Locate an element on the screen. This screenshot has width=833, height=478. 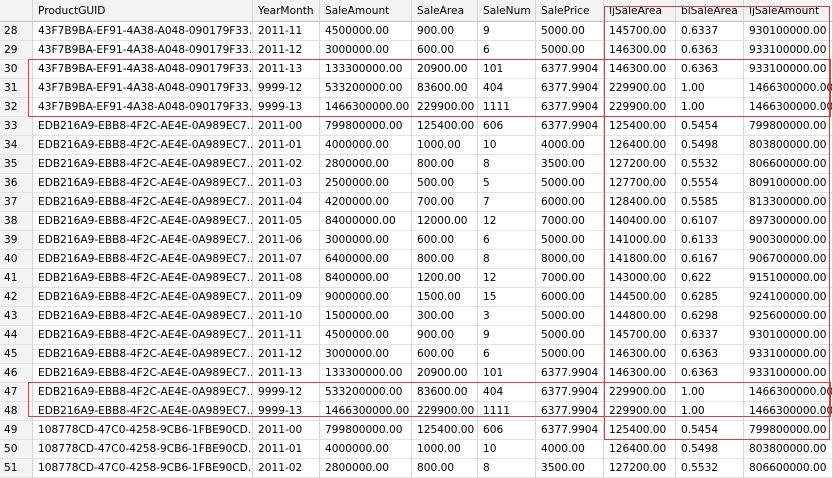
ljsalearea-cell: 127700.00 is located at coordinates (640, 183).